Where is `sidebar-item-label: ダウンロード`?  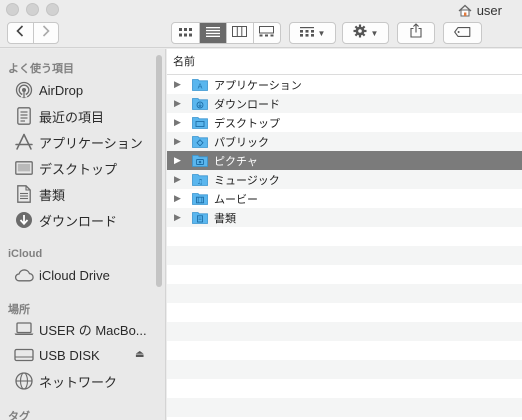
sidebar-item-label: ダウンロード is located at coordinates (78, 221).